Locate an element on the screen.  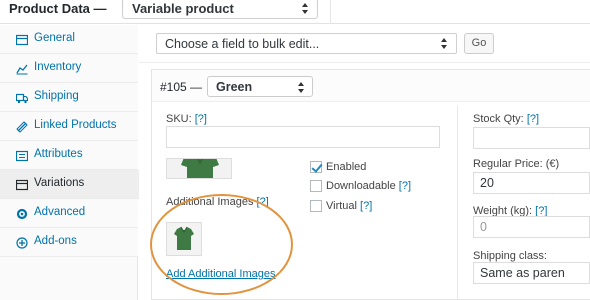
gear-icon is located at coordinates (22, 214).